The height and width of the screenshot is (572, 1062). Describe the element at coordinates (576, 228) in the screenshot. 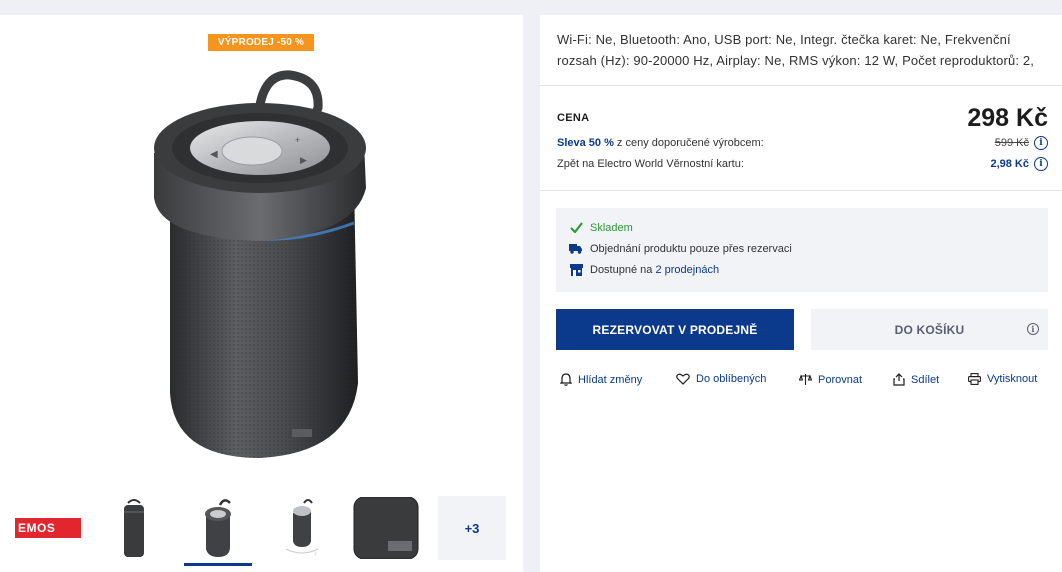

I see `checkmark-icon` at that location.